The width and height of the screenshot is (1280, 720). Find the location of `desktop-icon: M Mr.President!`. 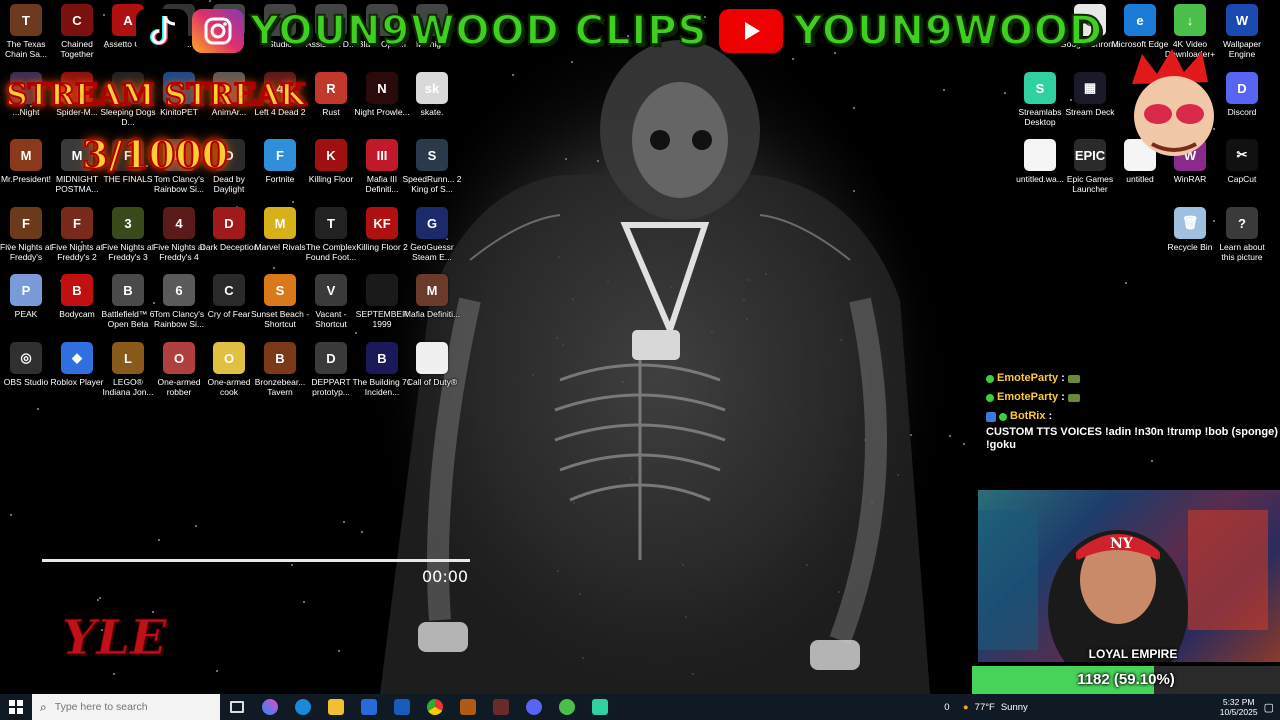

desktop-icon: M Mr.President! is located at coordinates (27, 171).